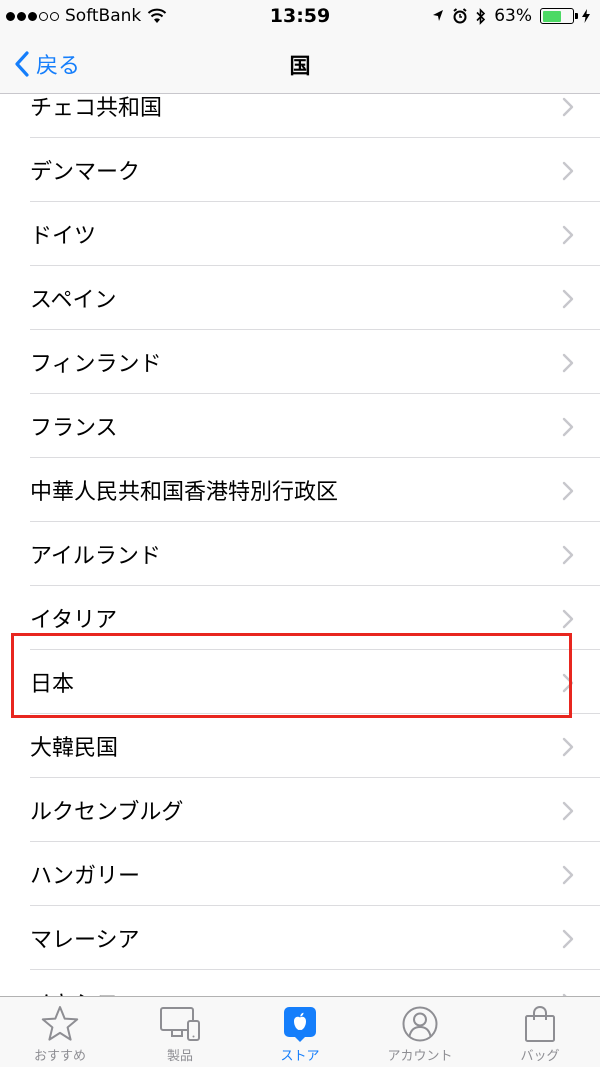 The image size is (600, 1067). I want to click on tab-featured: おすすめ, so click(60, 1032).